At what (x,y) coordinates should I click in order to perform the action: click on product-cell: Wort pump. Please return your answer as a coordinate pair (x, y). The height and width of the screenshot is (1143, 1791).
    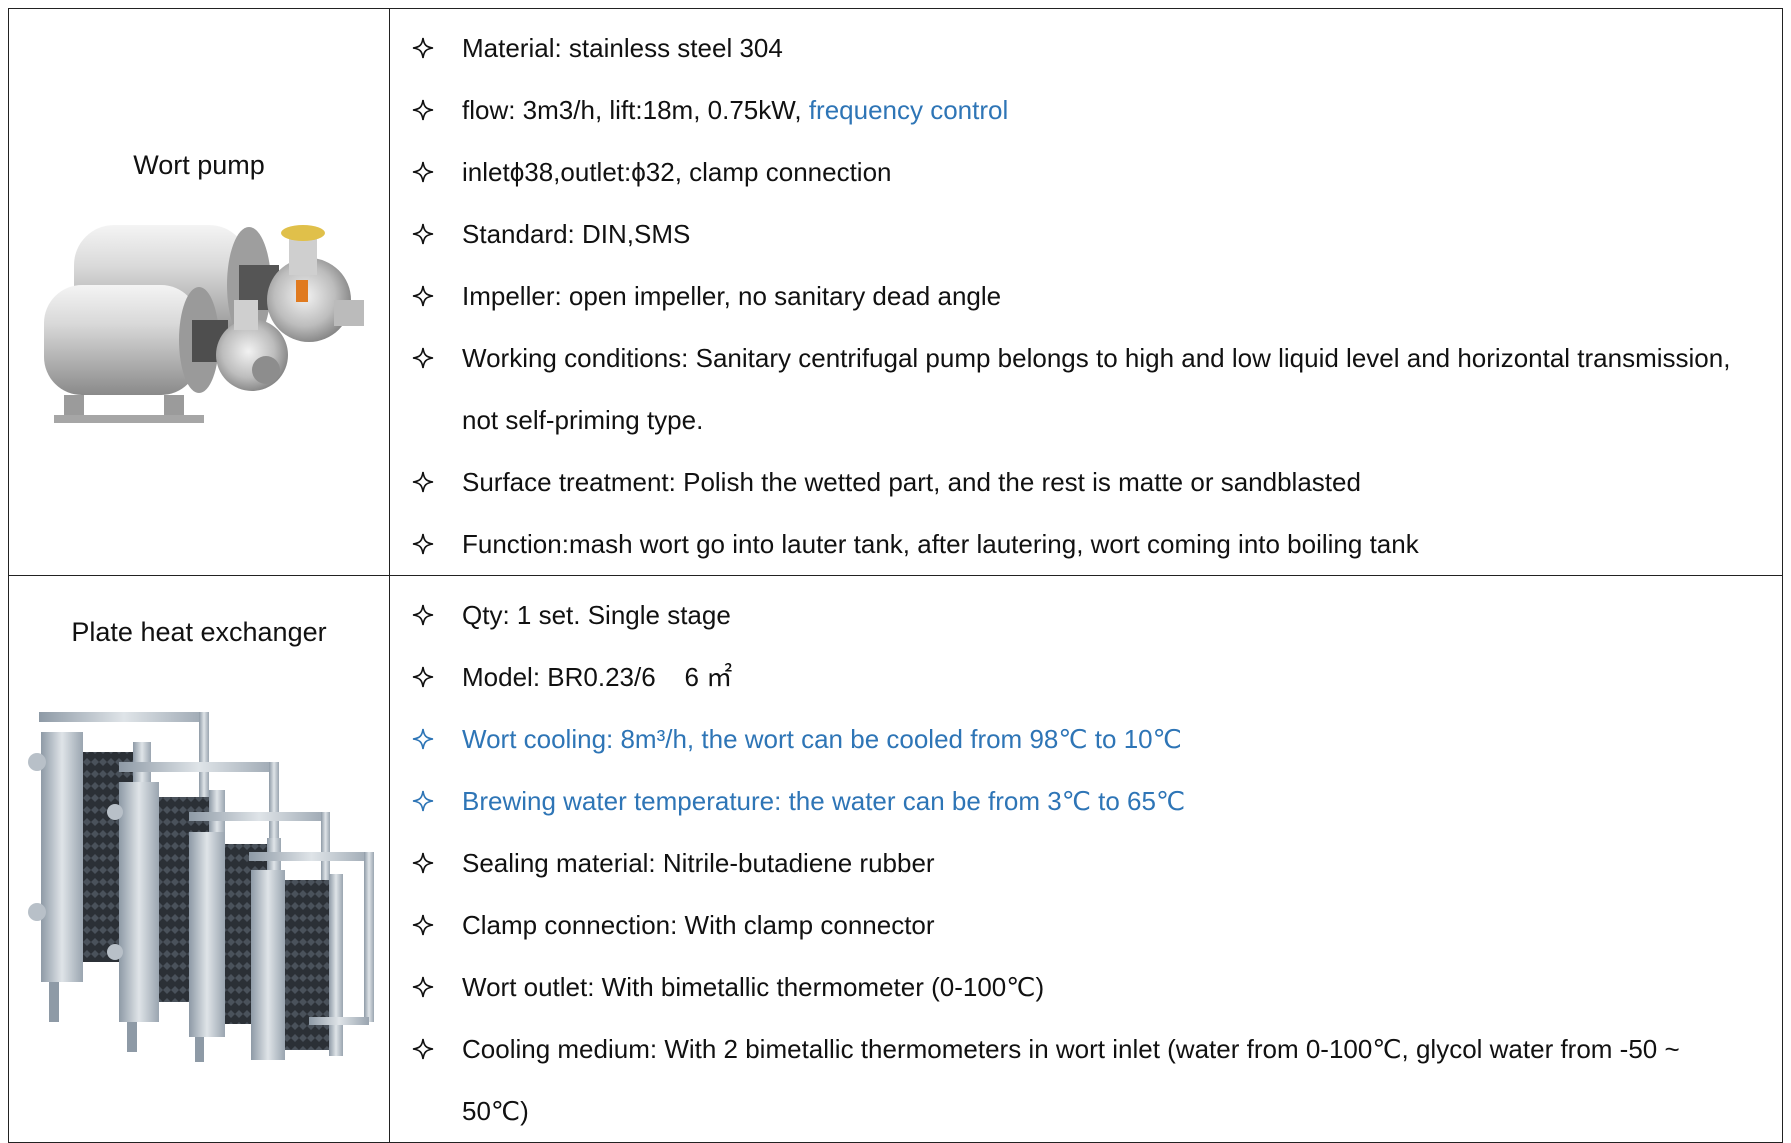
    Looking at the image, I should click on (199, 292).